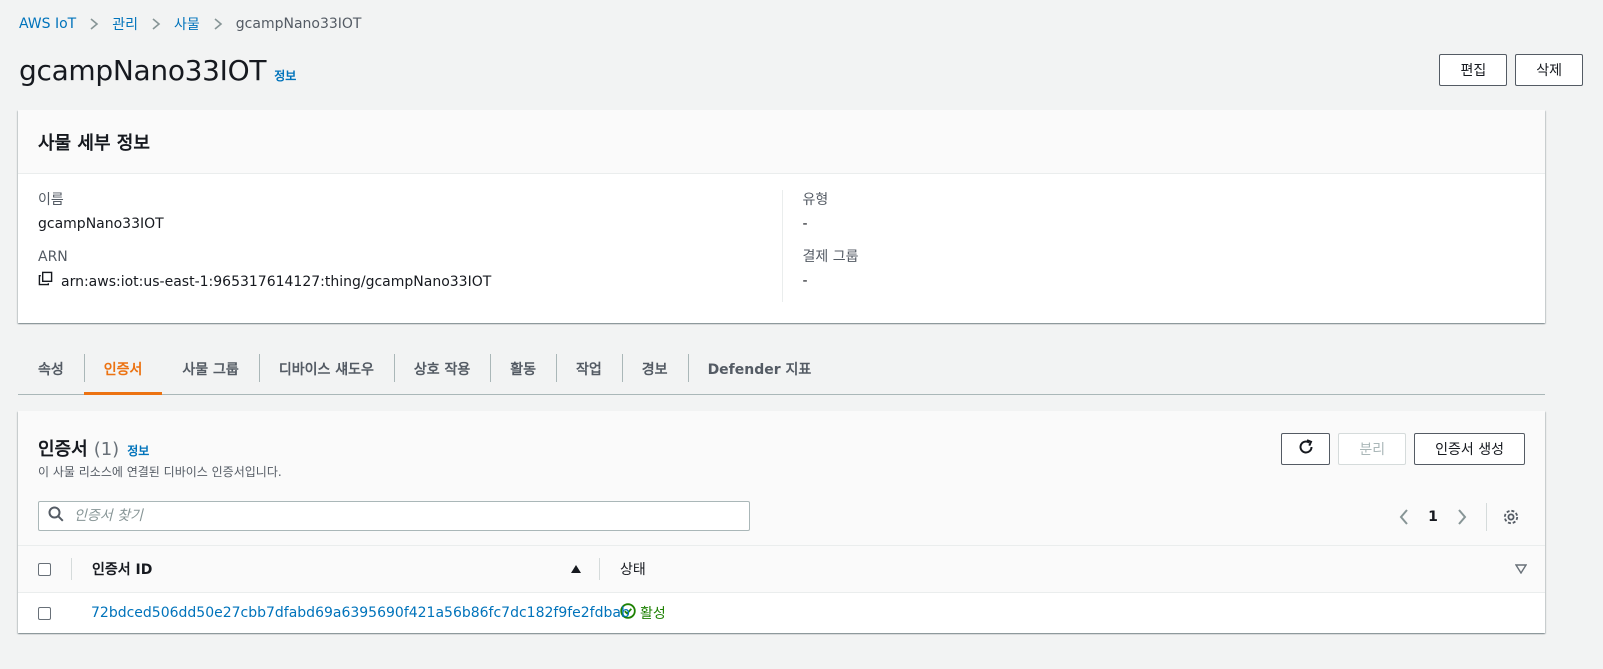 The height and width of the screenshot is (669, 1603). Describe the element at coordinates (653, 614) in the screenshot. I see `status-text: 활성` at that location.